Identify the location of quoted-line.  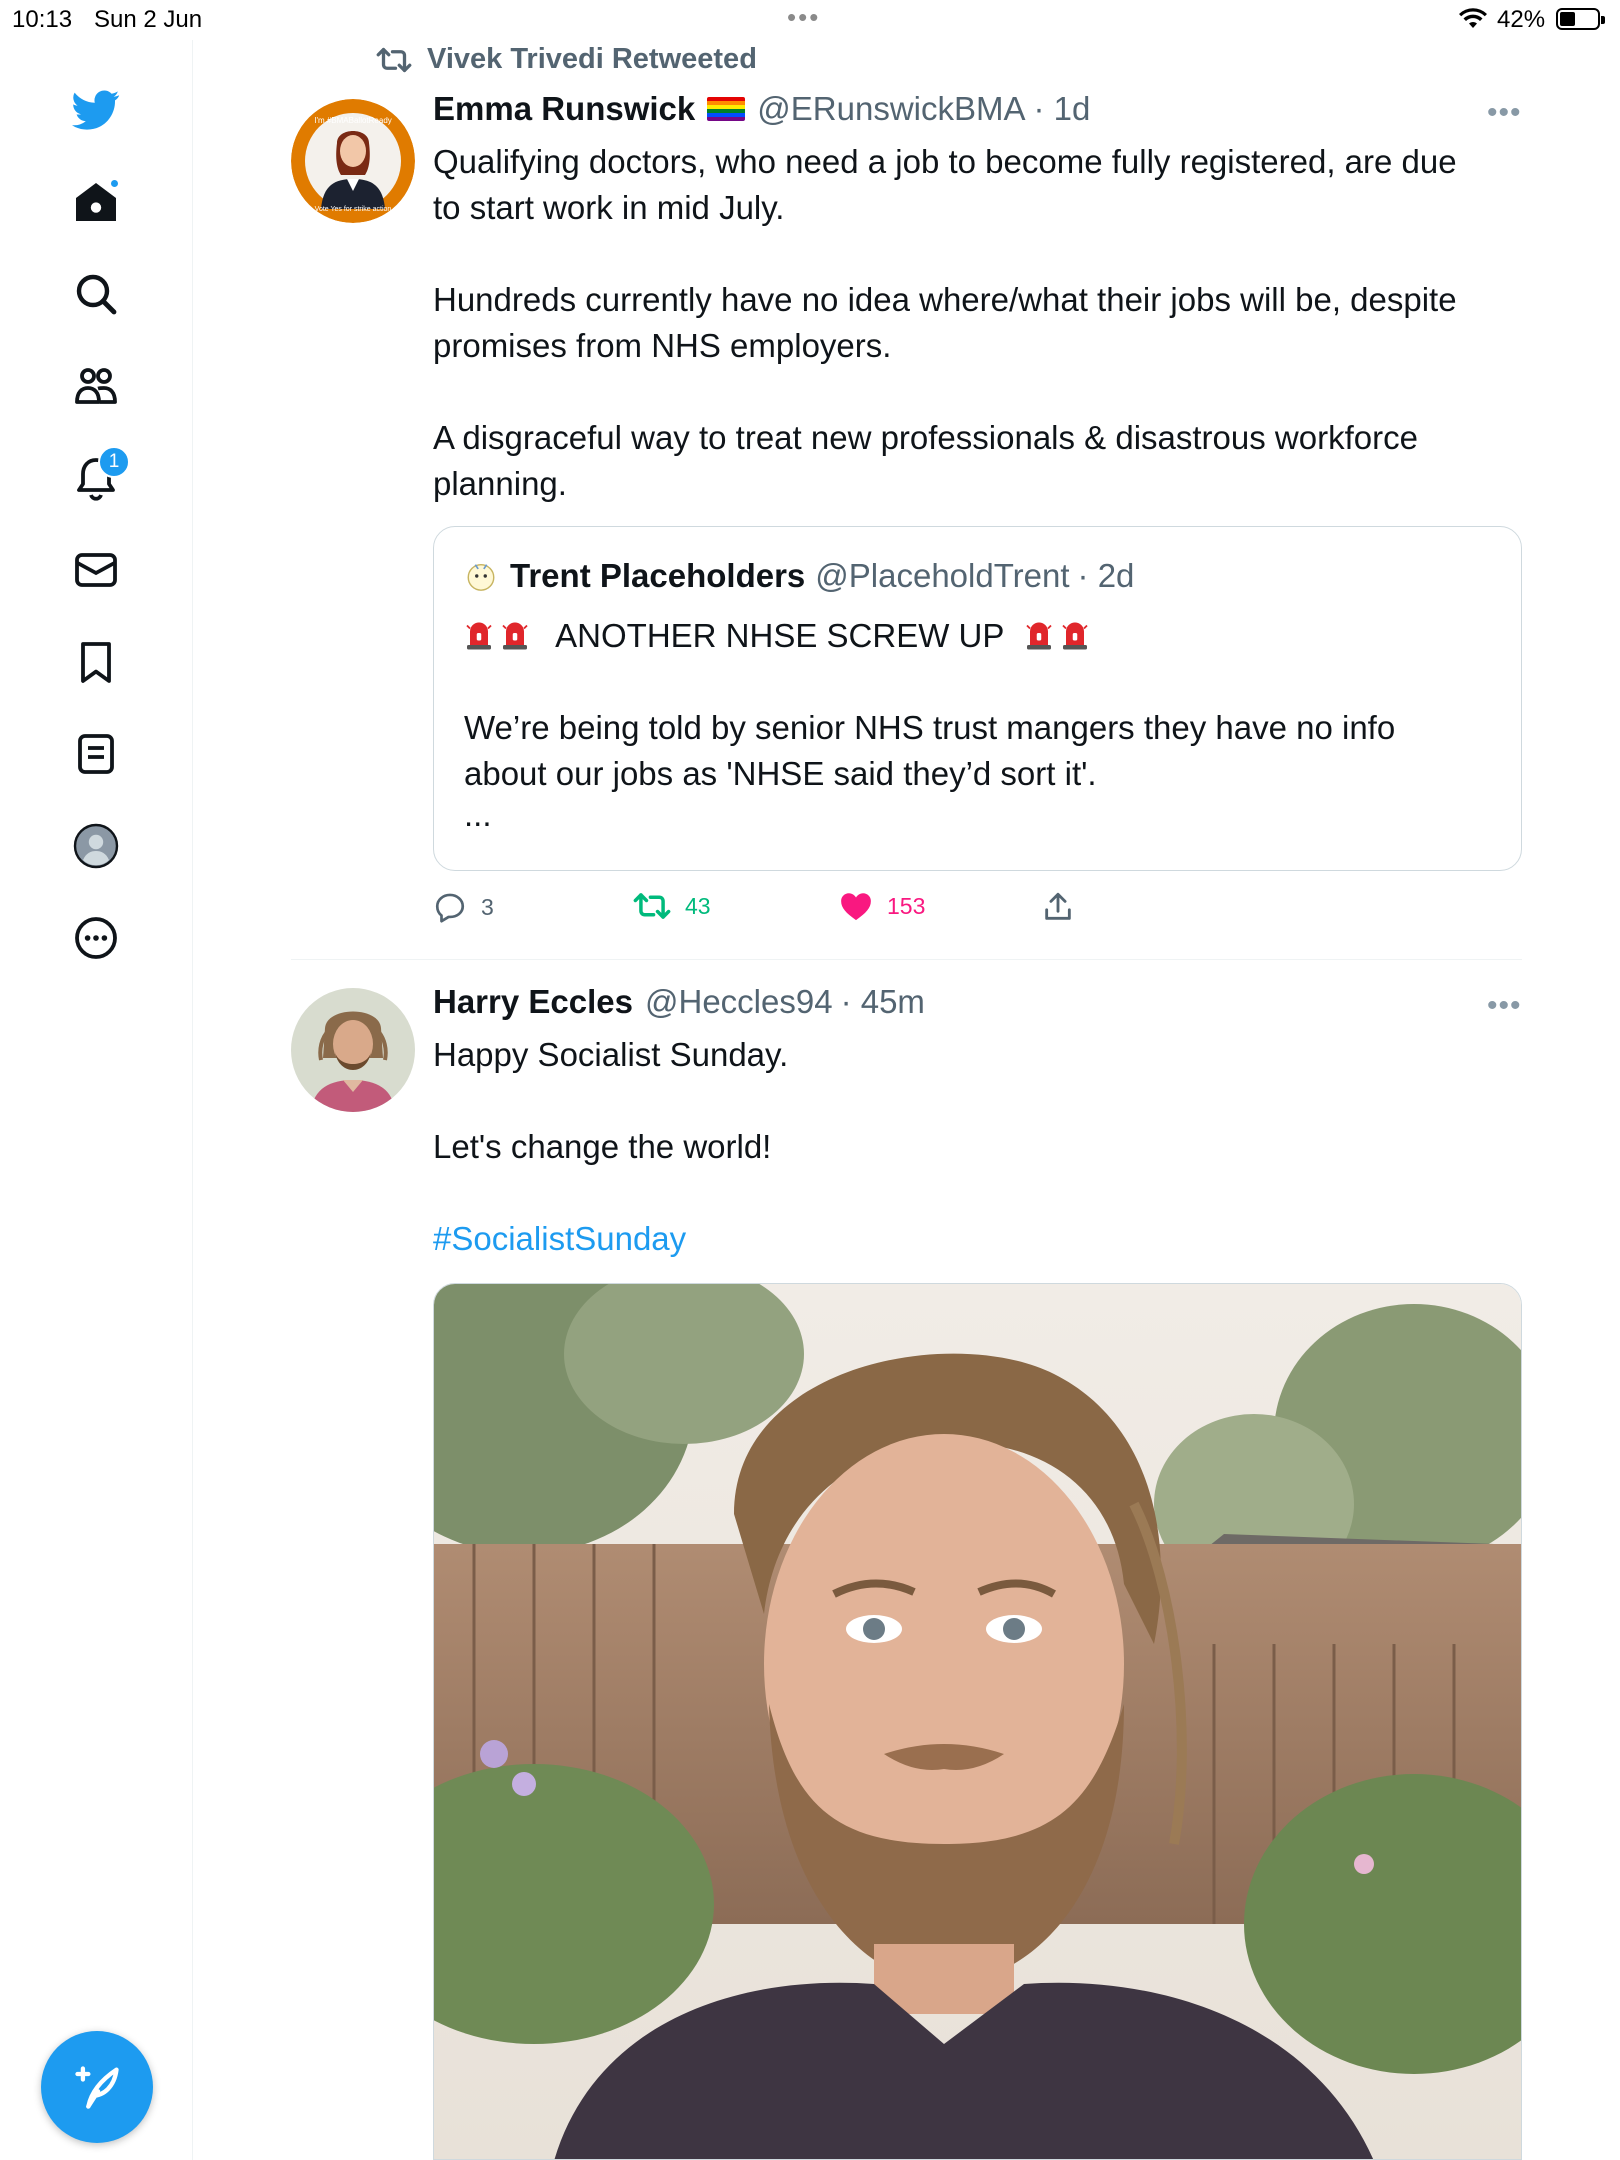
(979, 682).